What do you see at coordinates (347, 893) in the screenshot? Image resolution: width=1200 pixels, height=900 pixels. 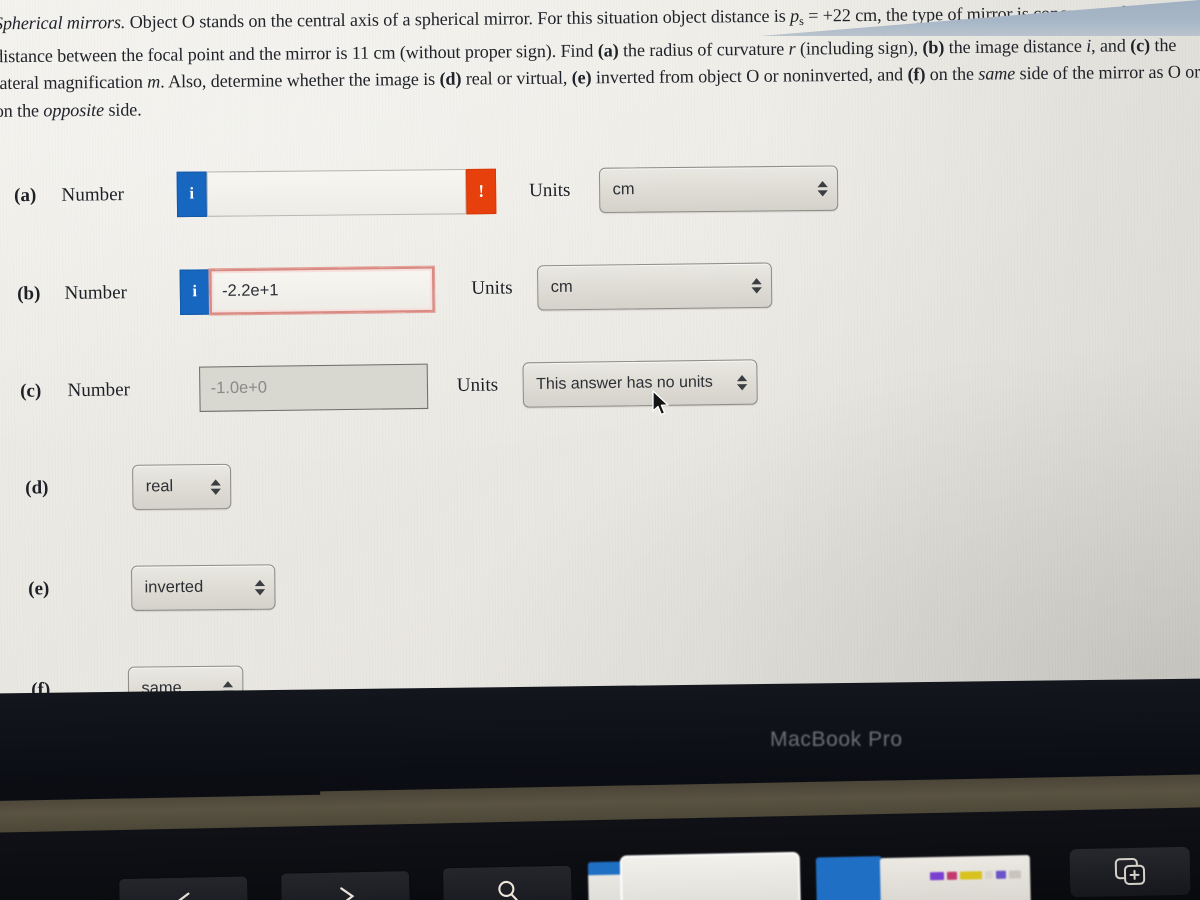 I see `forward-arrow-icon` at bounding box center [347, 893].